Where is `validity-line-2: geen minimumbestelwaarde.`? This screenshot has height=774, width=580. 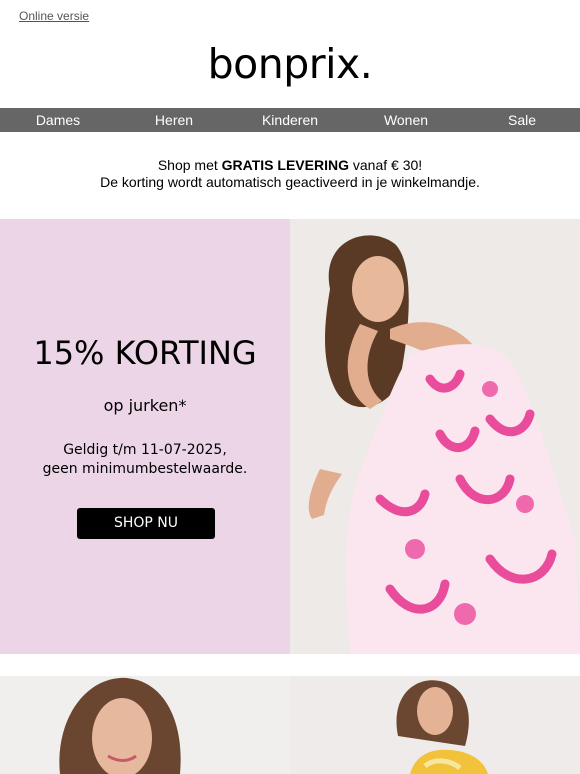 validity-line-2: geen minimumbestelwaarde. is located at coordinates (145, 469).